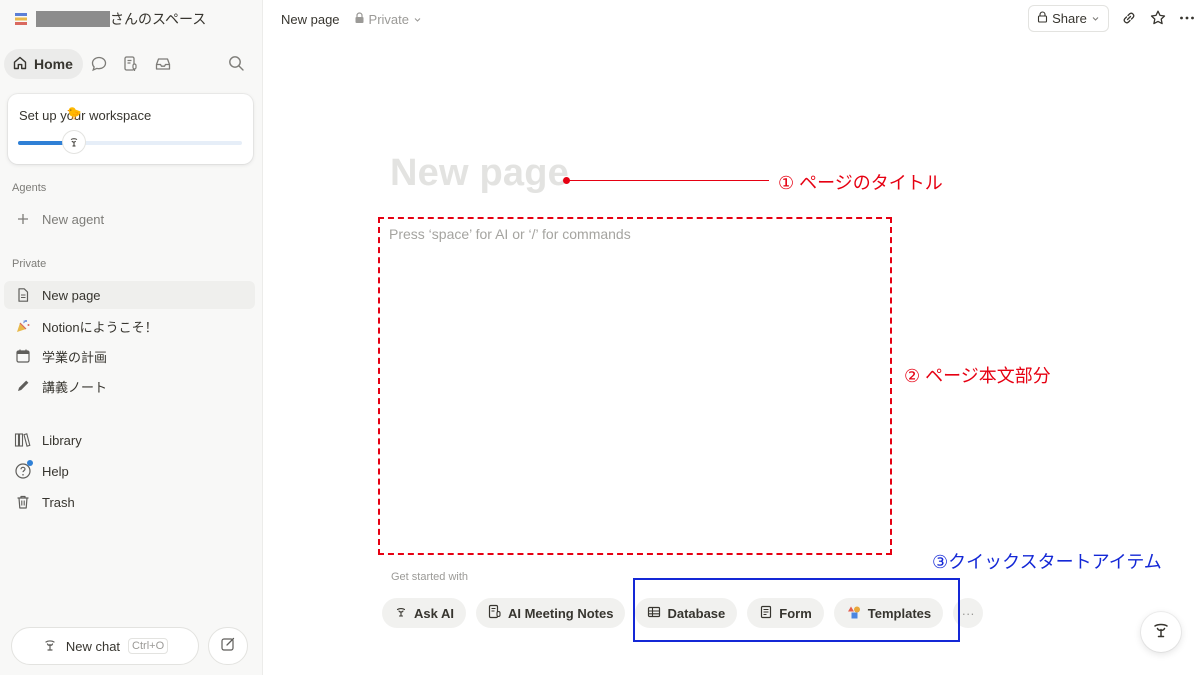 This screenshot has width=1200, height=675. What do you see at coordinates (53, 64) in the screenshot?
I see `home-label: Home` at bounding box center [53, 64].